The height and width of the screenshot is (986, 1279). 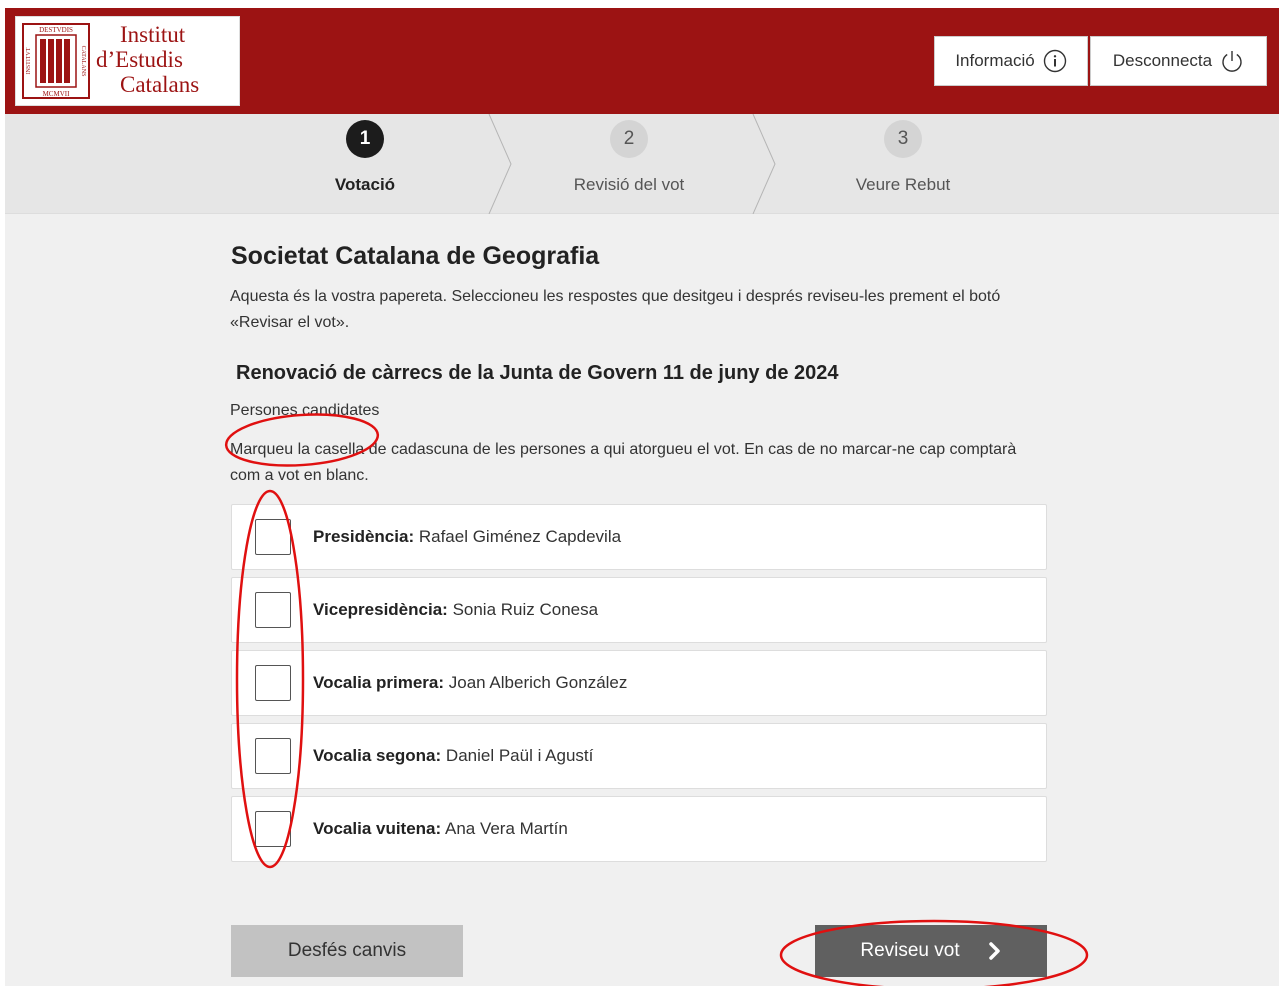 I want to click on step-number: 3, so click(x=903, y=139).